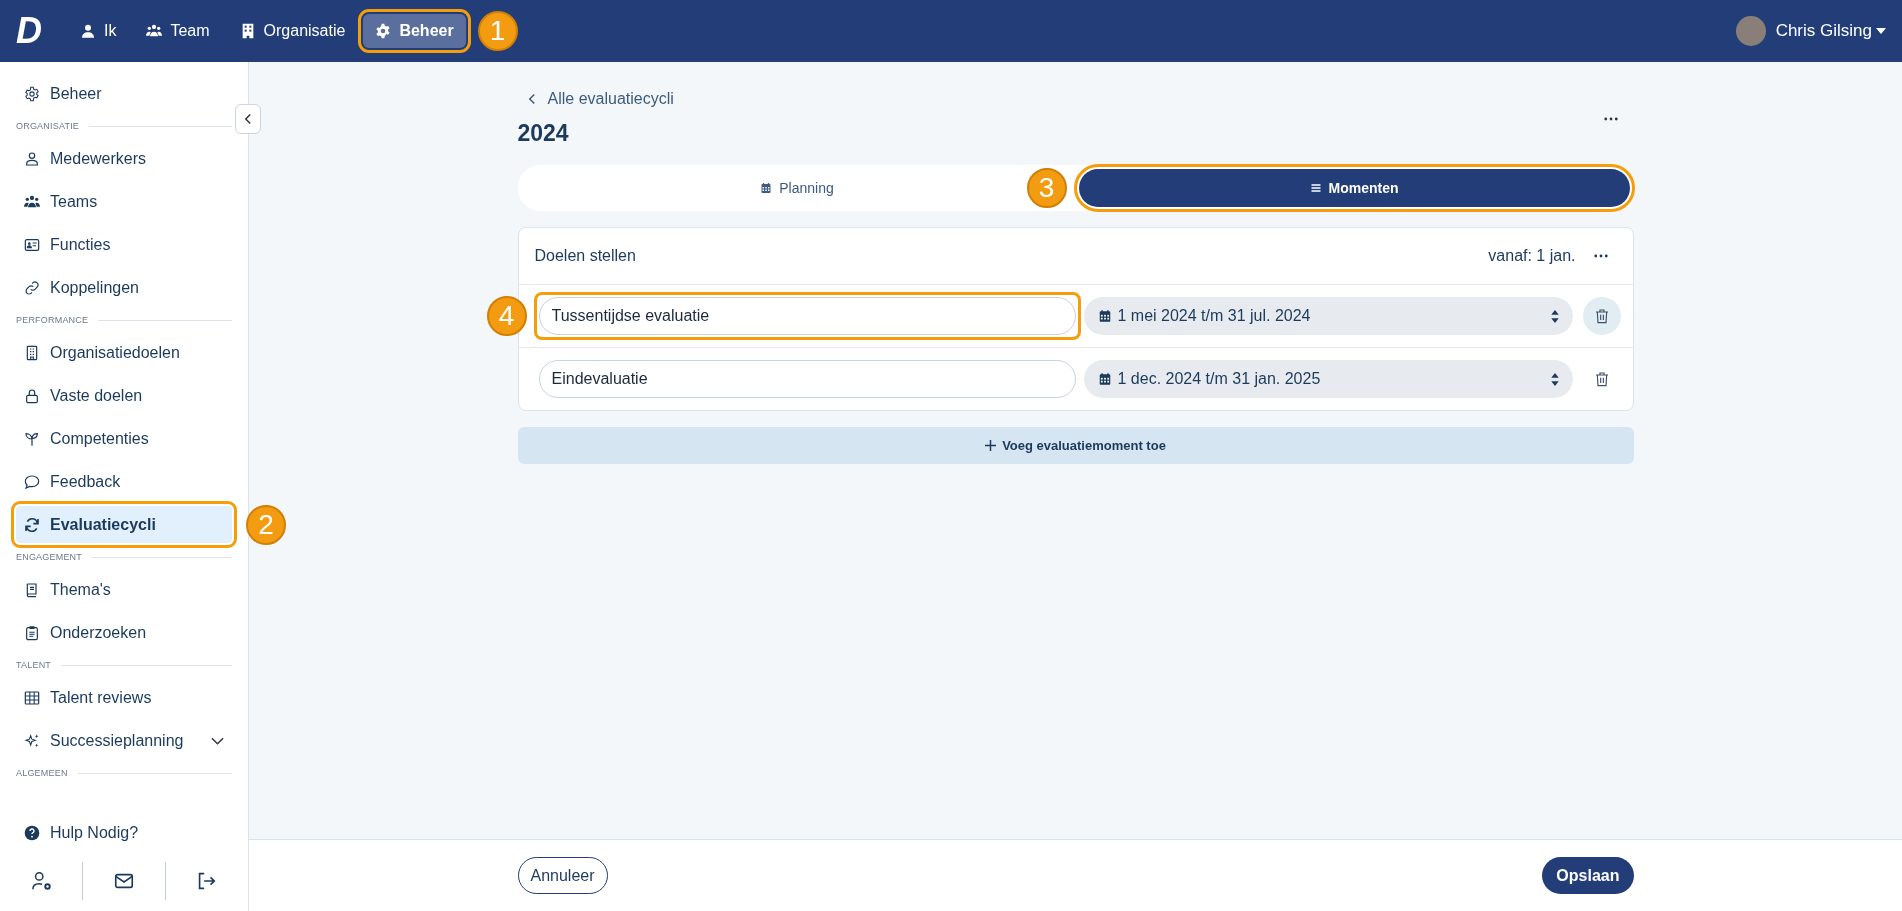  I want to click on sparkle-icon, so click(32, 740).